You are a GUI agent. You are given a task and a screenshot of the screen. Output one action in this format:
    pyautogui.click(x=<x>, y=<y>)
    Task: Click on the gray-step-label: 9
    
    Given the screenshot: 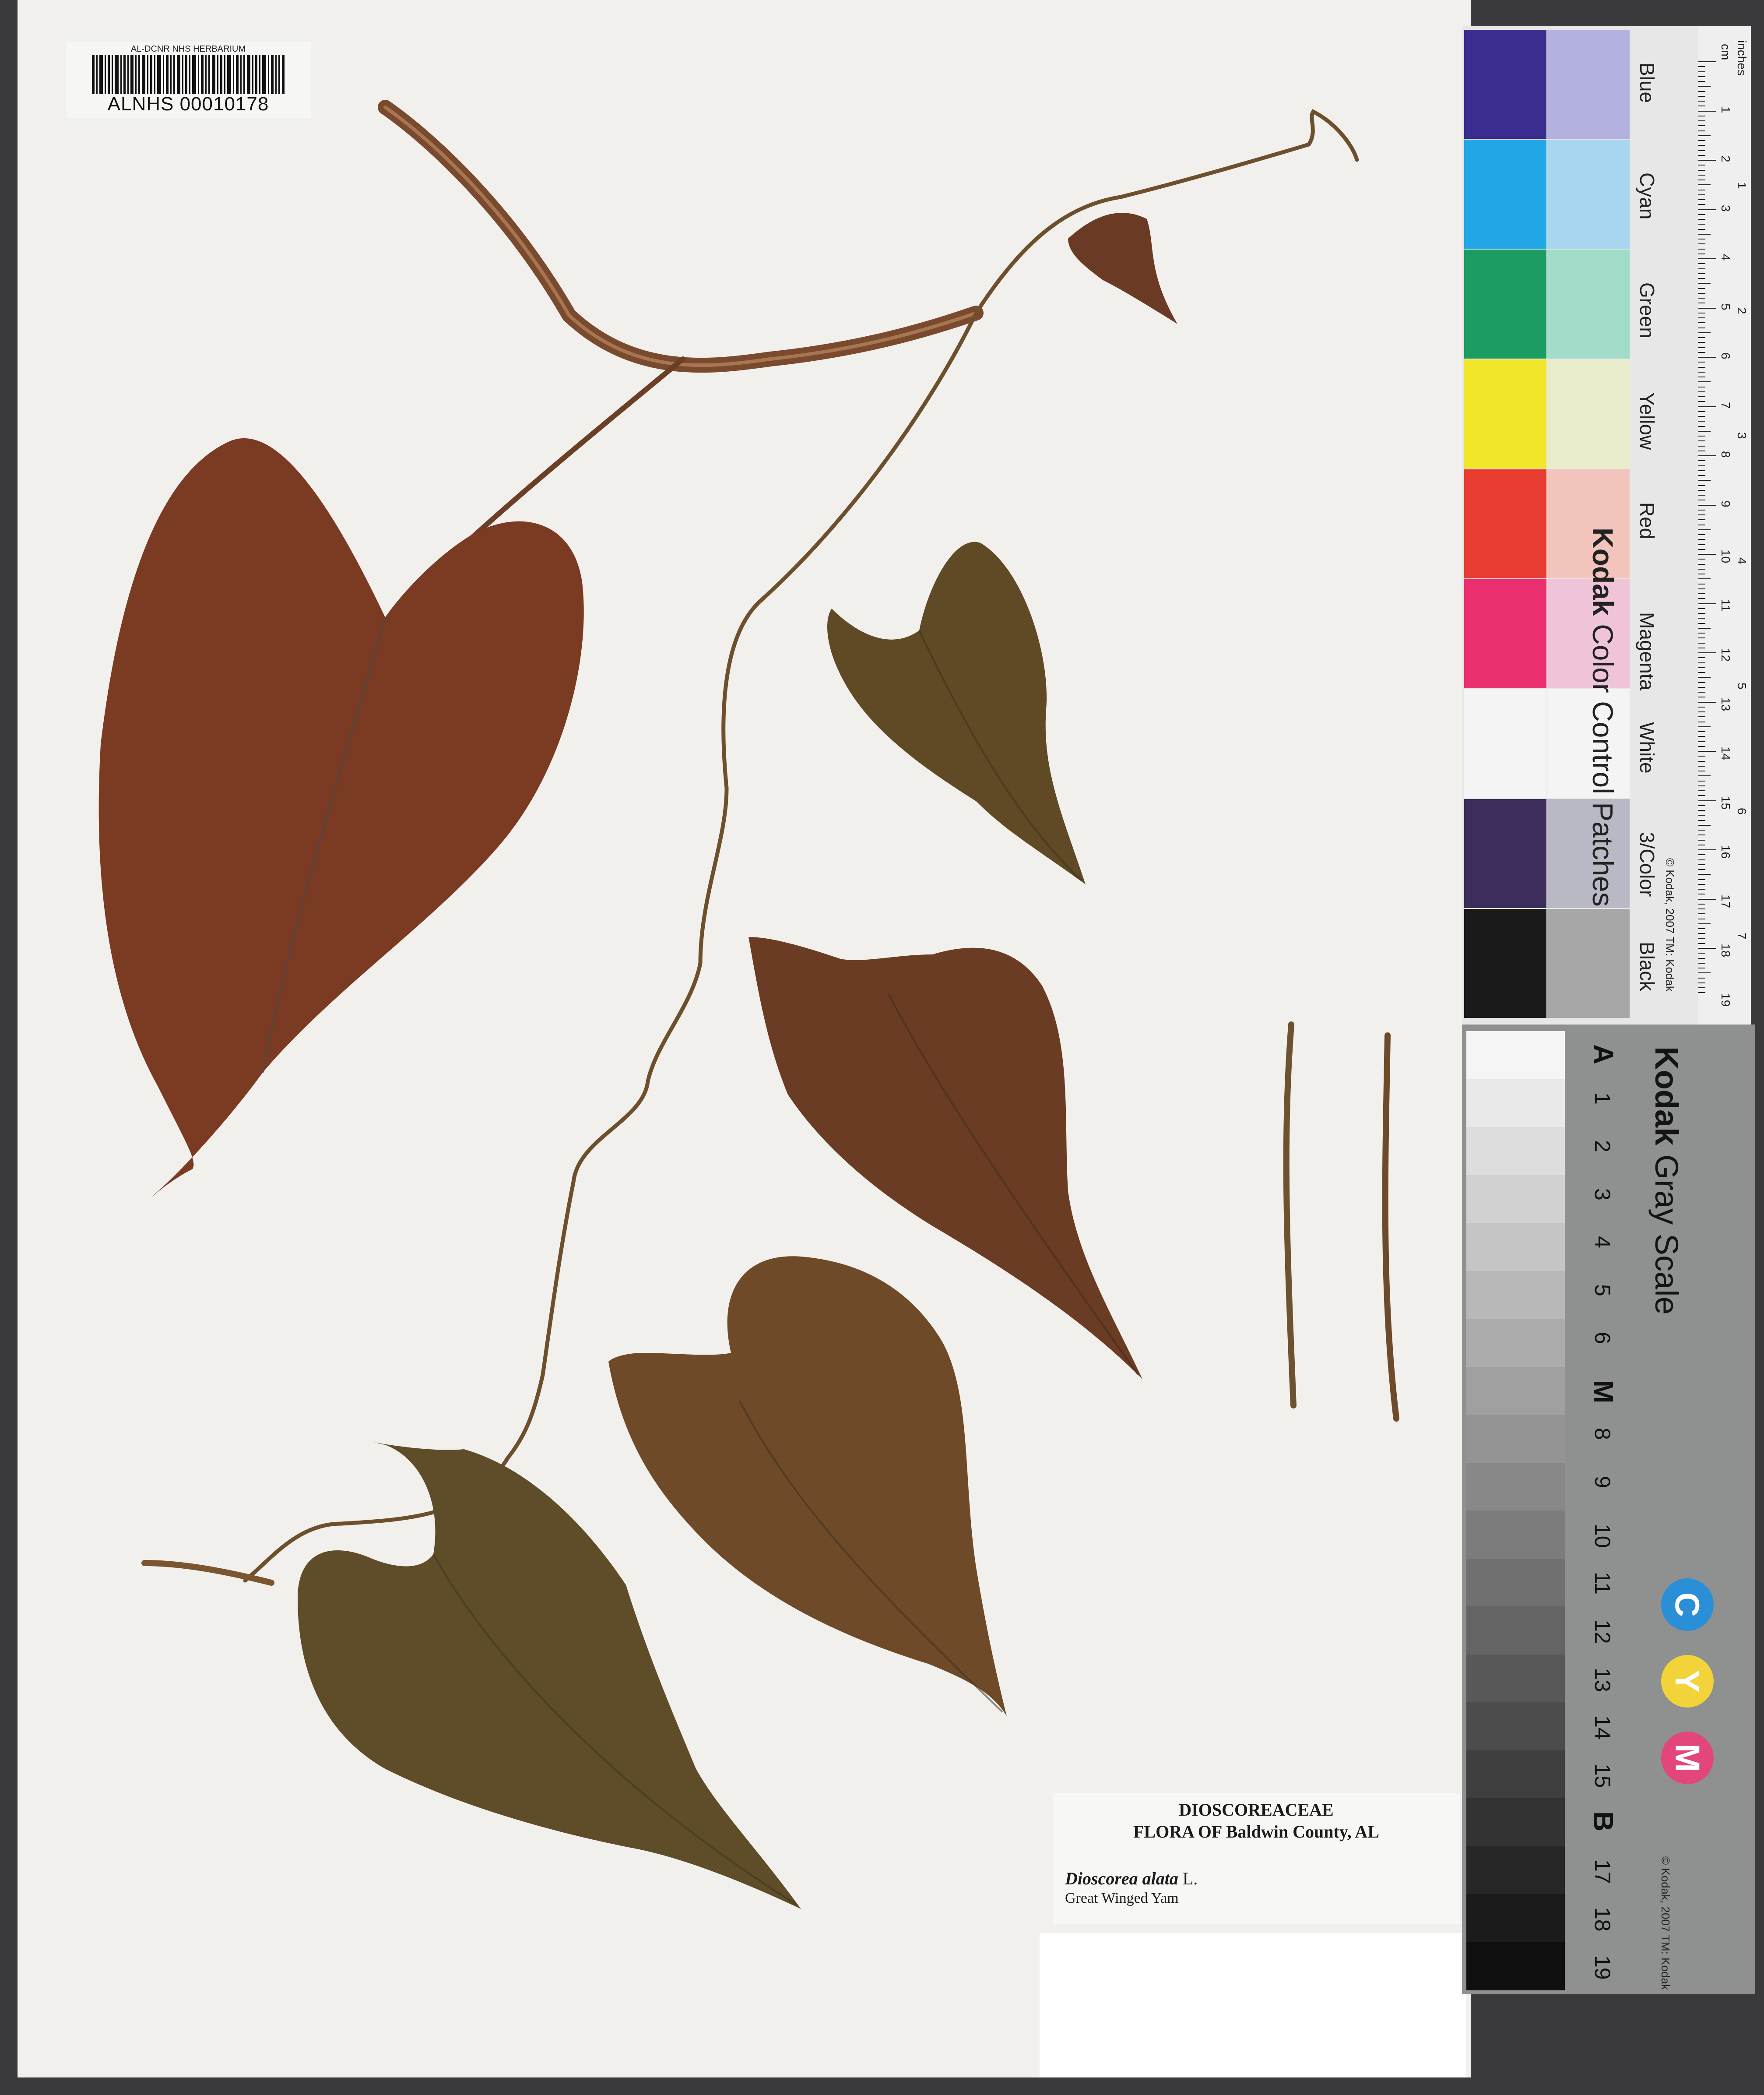 What is the action you would take?
    pyautogui.click(x=1603, y=1481)
    